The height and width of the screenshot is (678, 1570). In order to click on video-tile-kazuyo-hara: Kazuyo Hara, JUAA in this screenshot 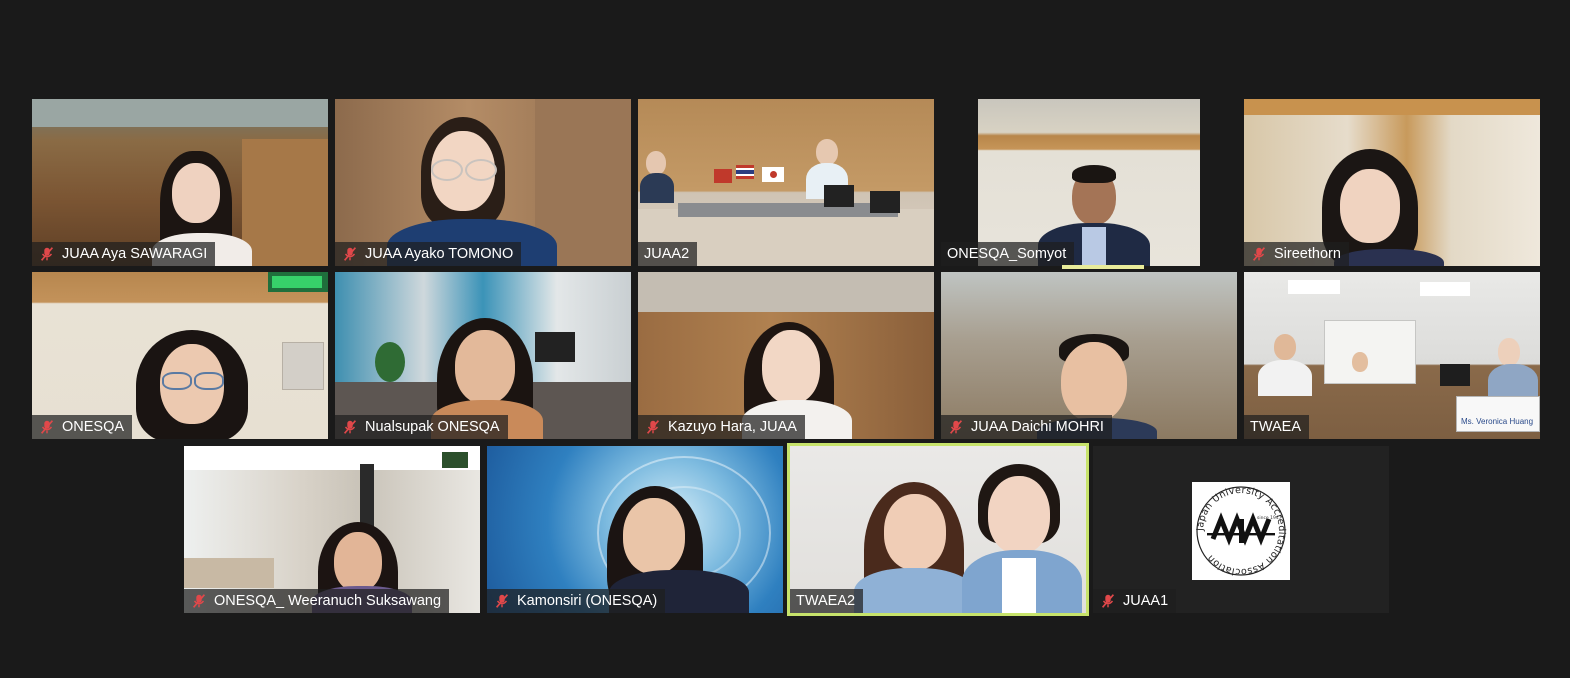, I will do `click(786, 355)`.